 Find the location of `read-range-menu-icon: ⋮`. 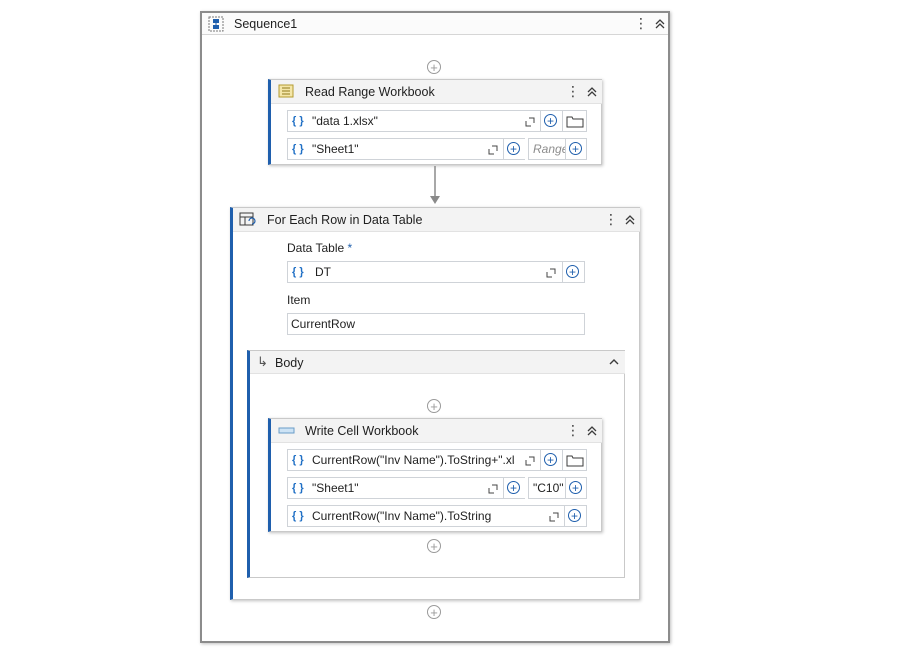

read-range-menu-icon: ⋮ is located at coordinates (573, 91).